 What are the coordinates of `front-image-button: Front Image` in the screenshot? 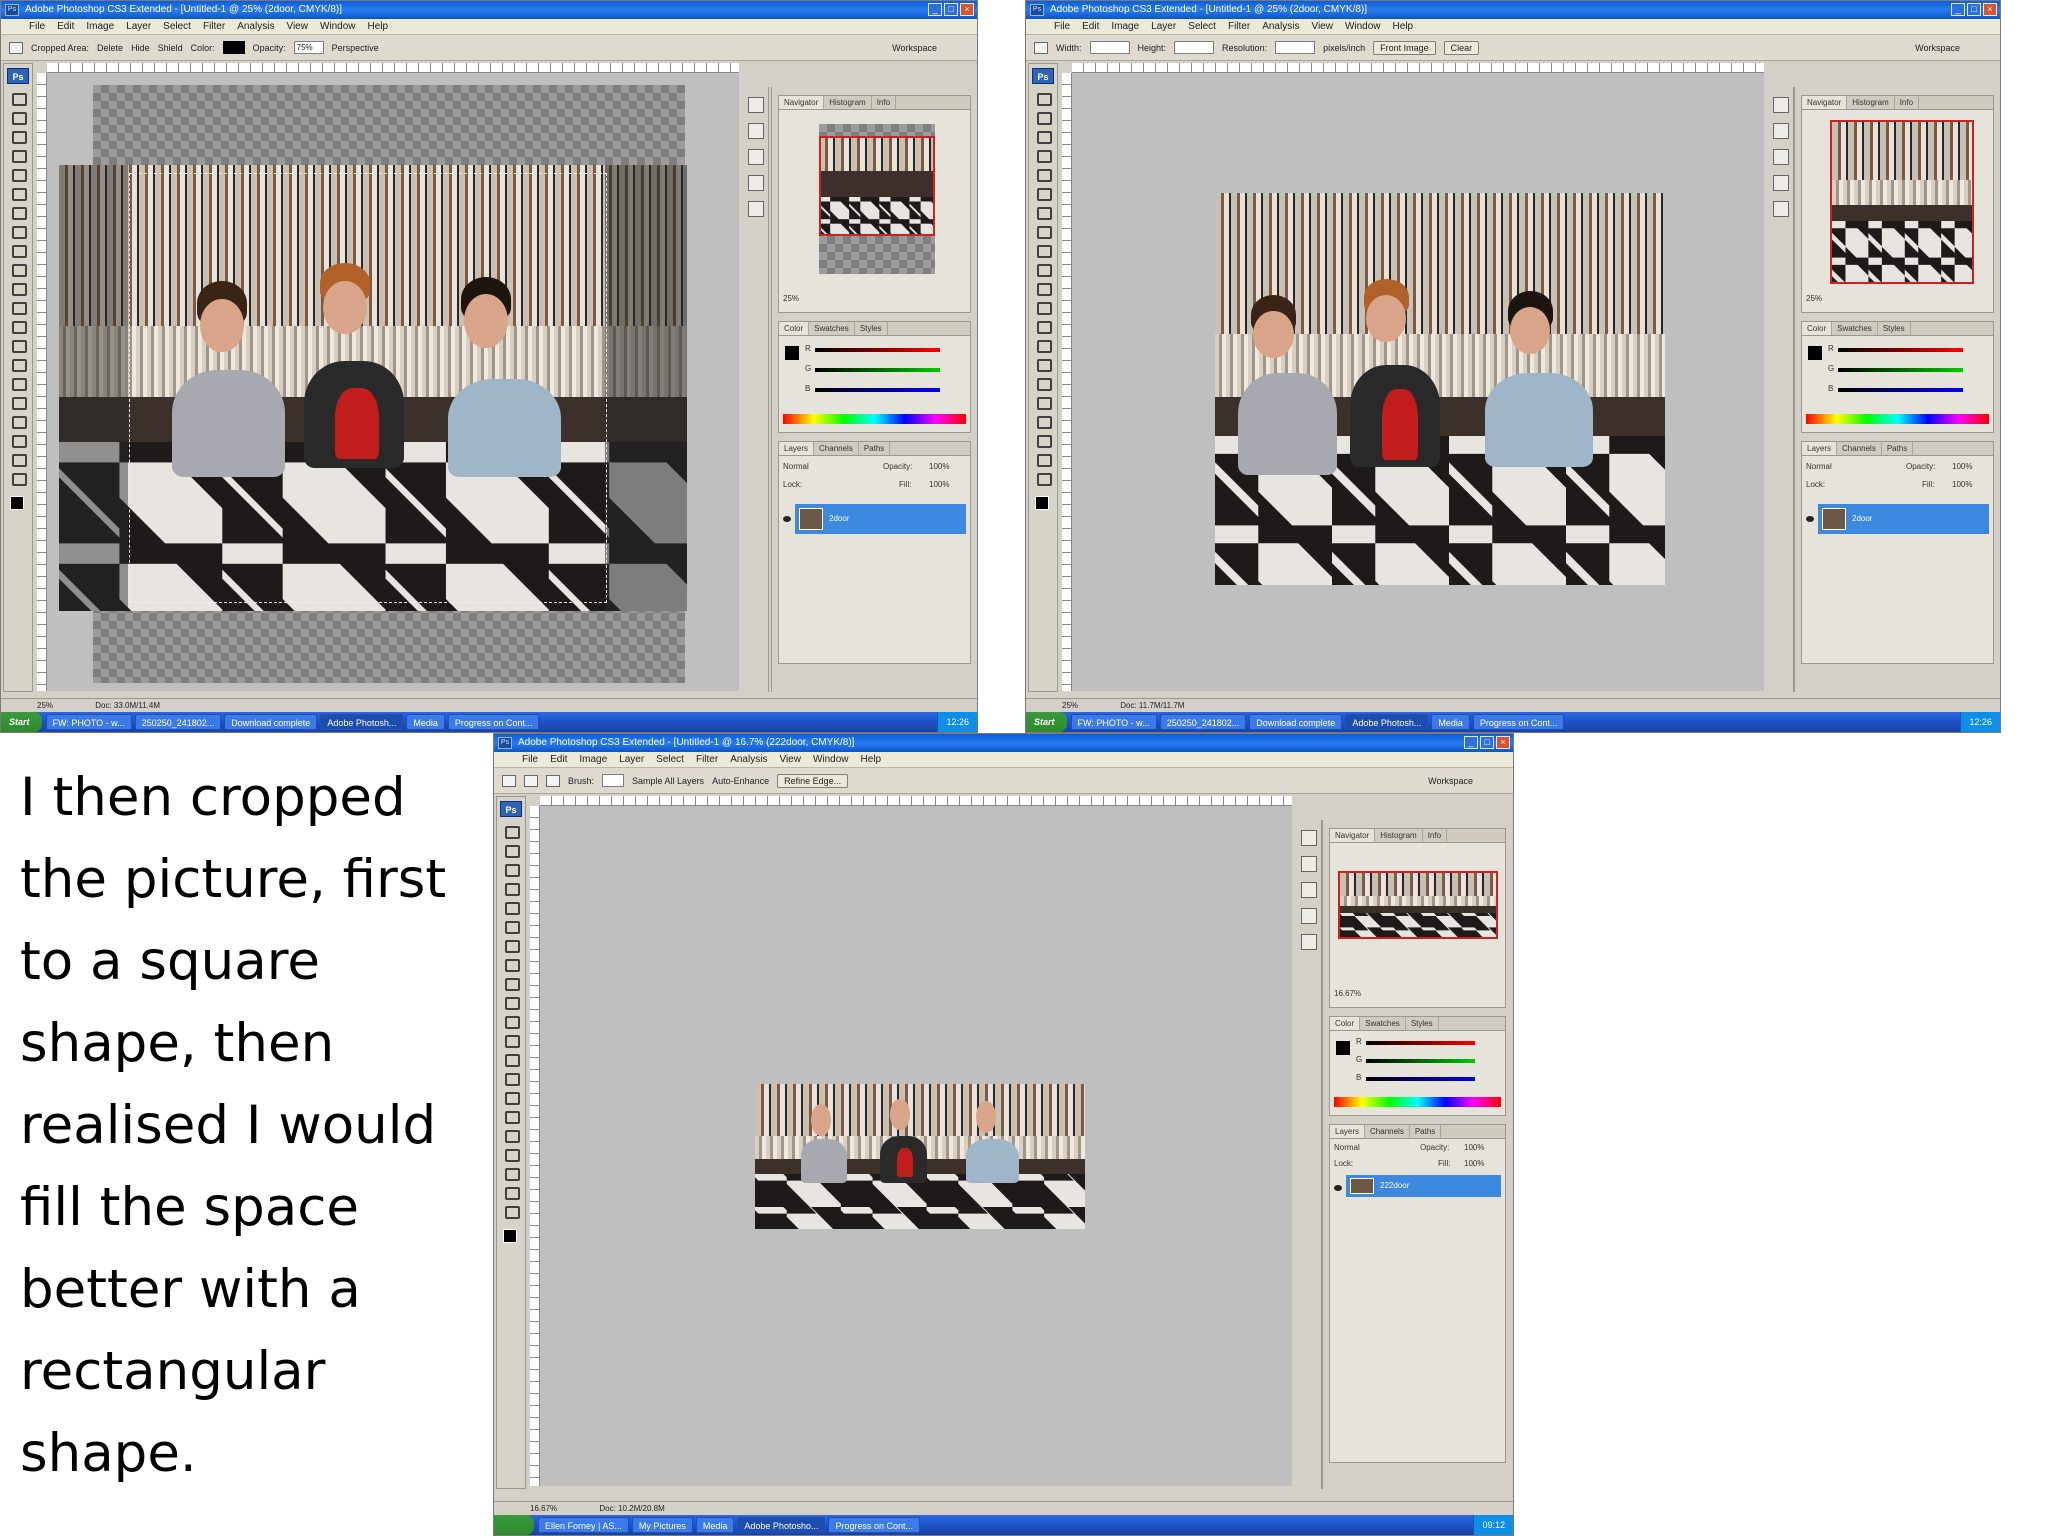 It's located at (1404, 47).